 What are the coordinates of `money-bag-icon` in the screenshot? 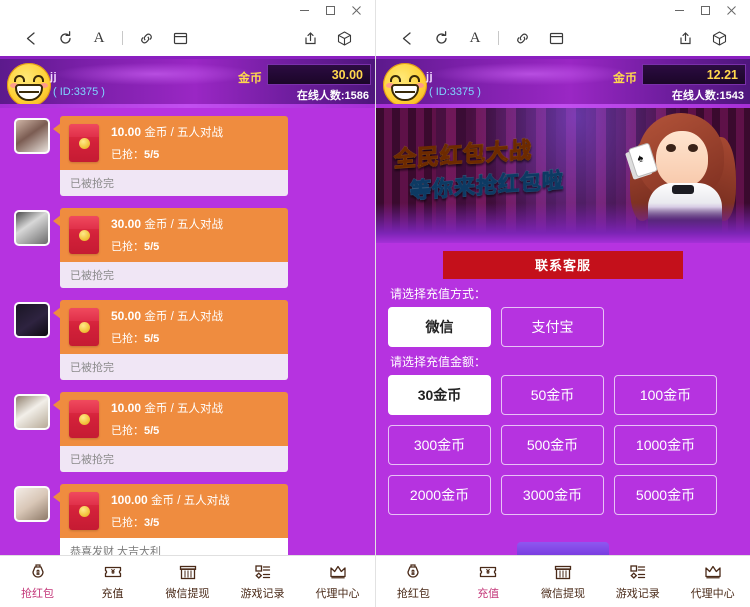 It's located at (413, 571).